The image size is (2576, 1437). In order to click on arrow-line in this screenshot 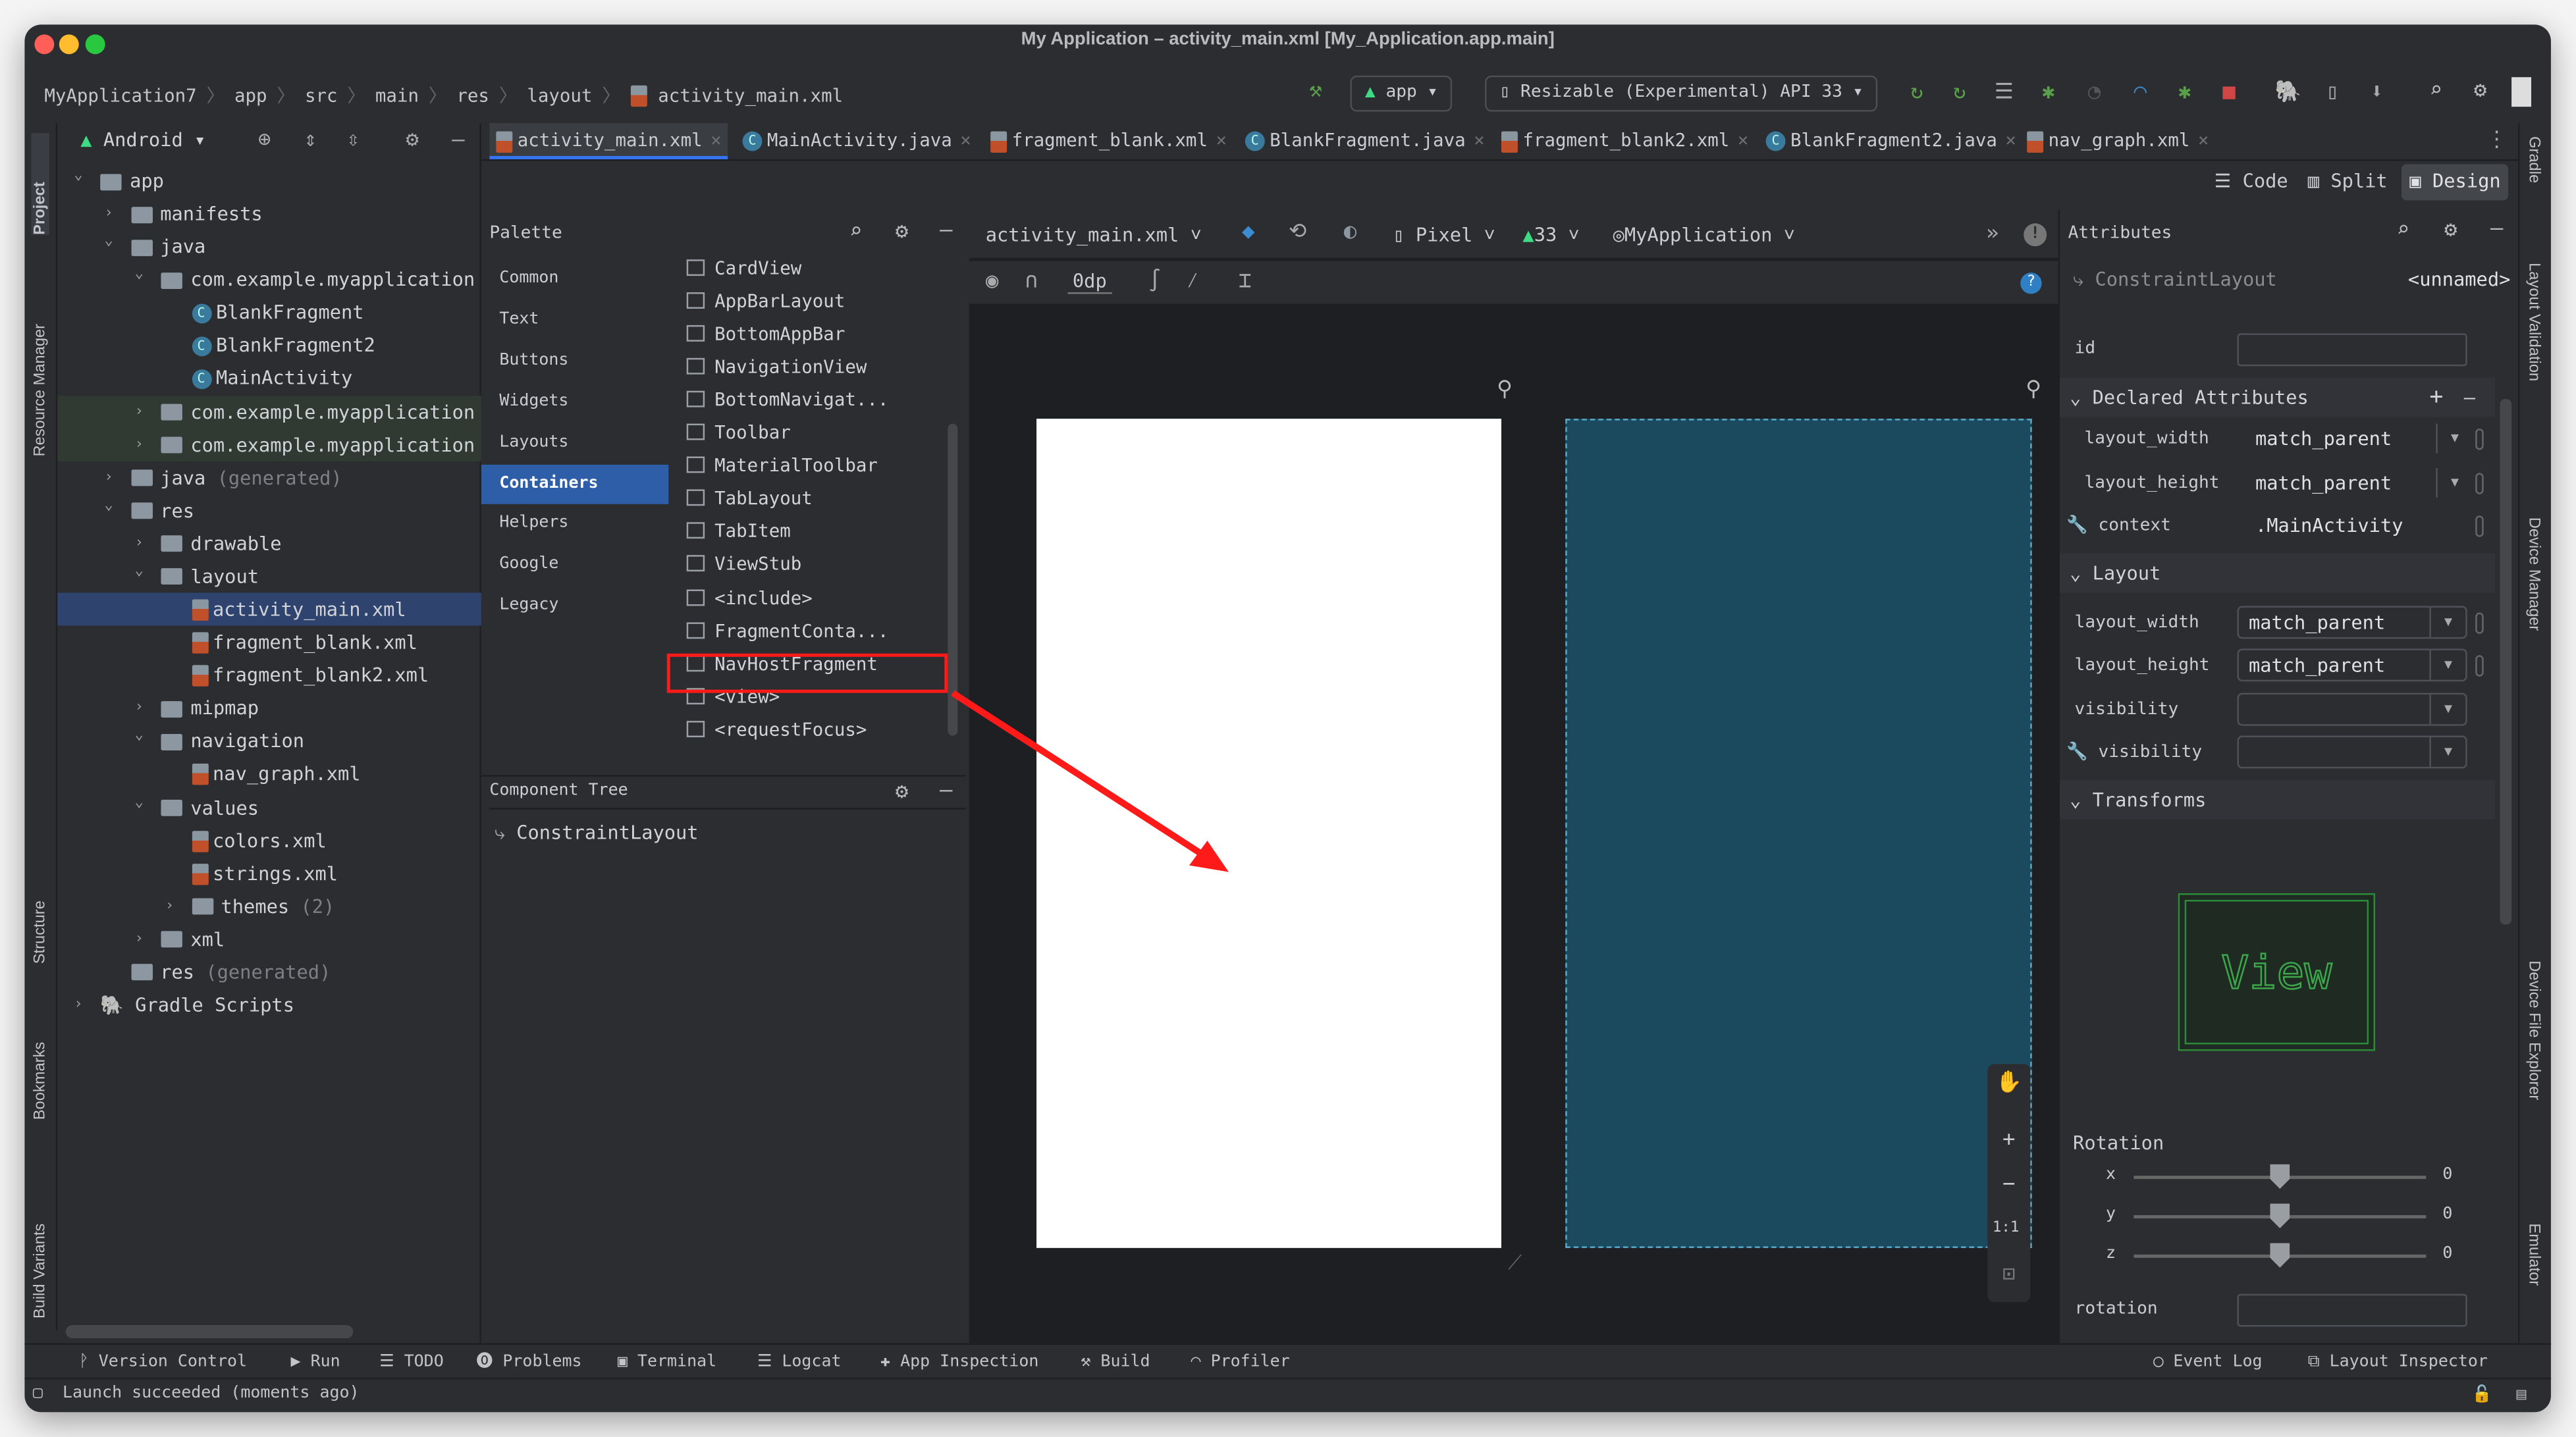, I will do `click(1078, 774)`.